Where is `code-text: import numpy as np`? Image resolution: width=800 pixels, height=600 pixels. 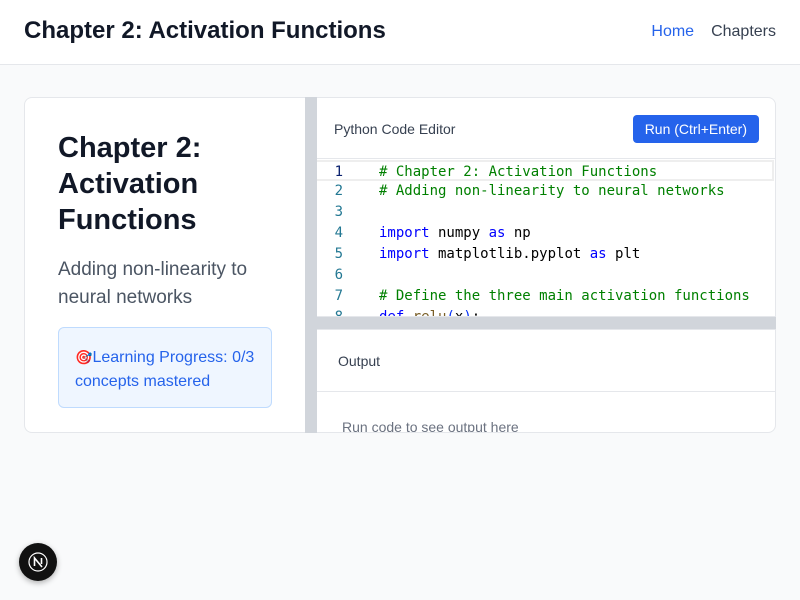
code-text: import numpy as np is located at coordinates (455, 233).